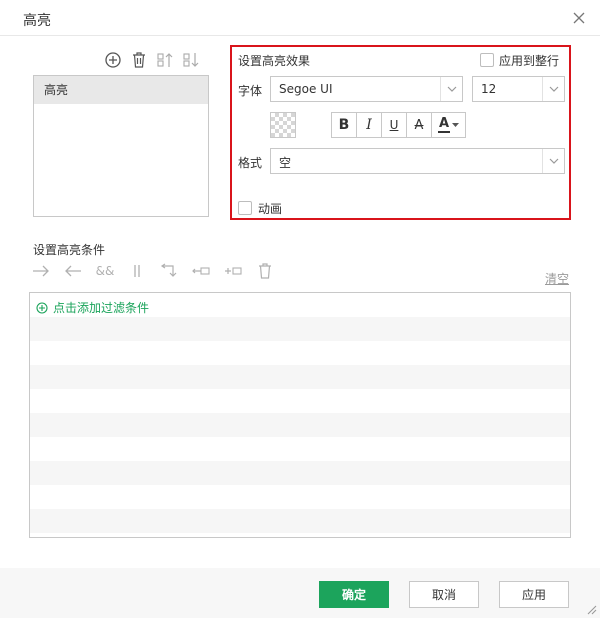 This screenshot has width=600, height=618. I want to click on clear-conditions-link: 清空, so click(557, 278).